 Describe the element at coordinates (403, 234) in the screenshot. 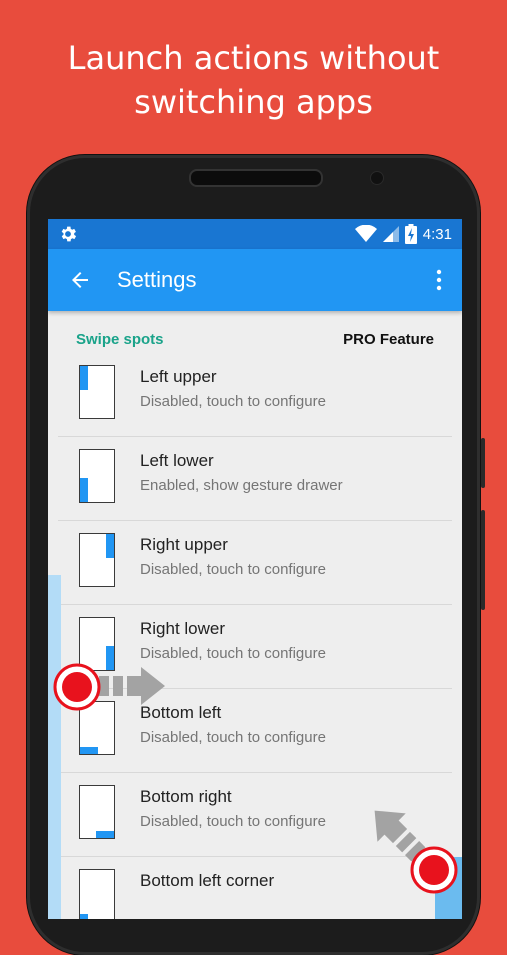

I see `system-icons: 4:31` at that location.